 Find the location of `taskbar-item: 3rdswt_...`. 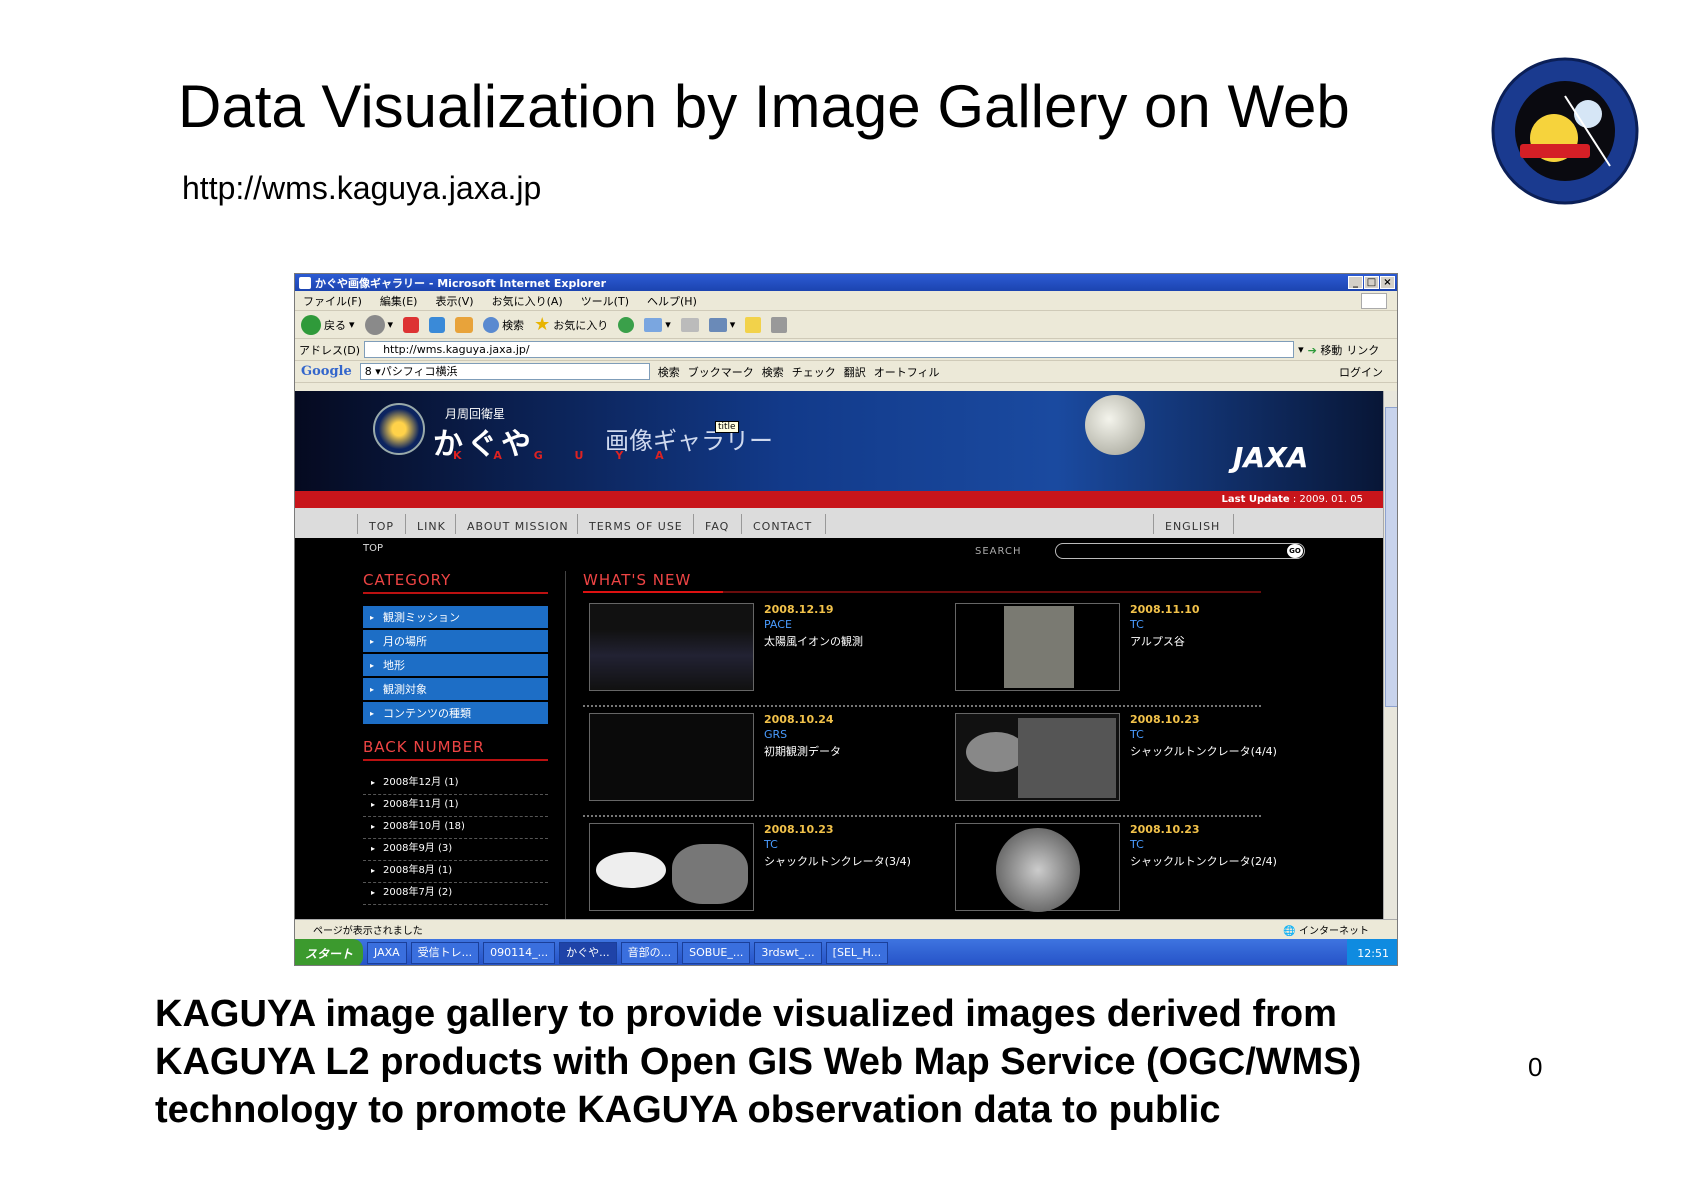

taskbar-item: 3rdswt_... is located at coordinates (788, 953).